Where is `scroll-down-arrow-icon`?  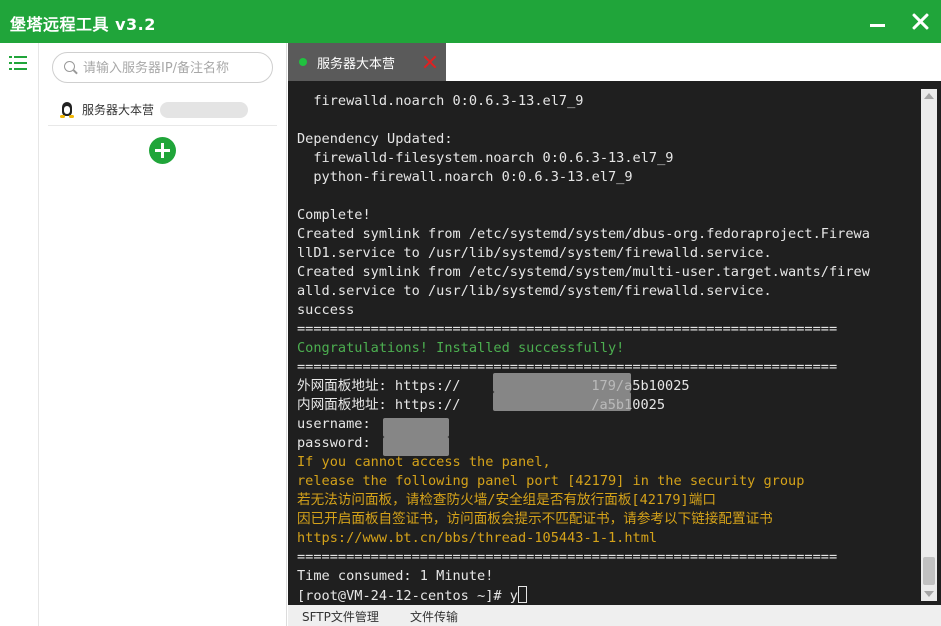 scroll-down-arrow-icon is located at coordinates (929, 594).